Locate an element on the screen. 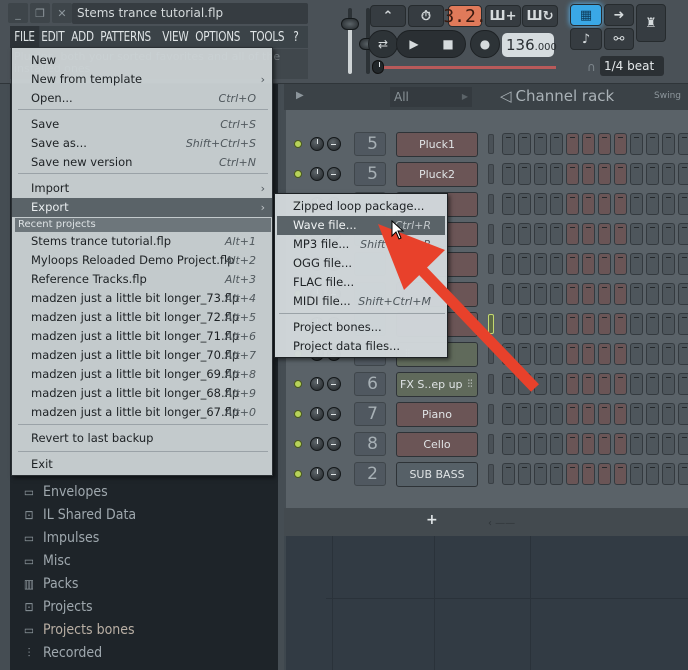 The width and height of the screenshot is (688, 670). browser-item: ⫶ Recorded is located at coordinates (61, 653).